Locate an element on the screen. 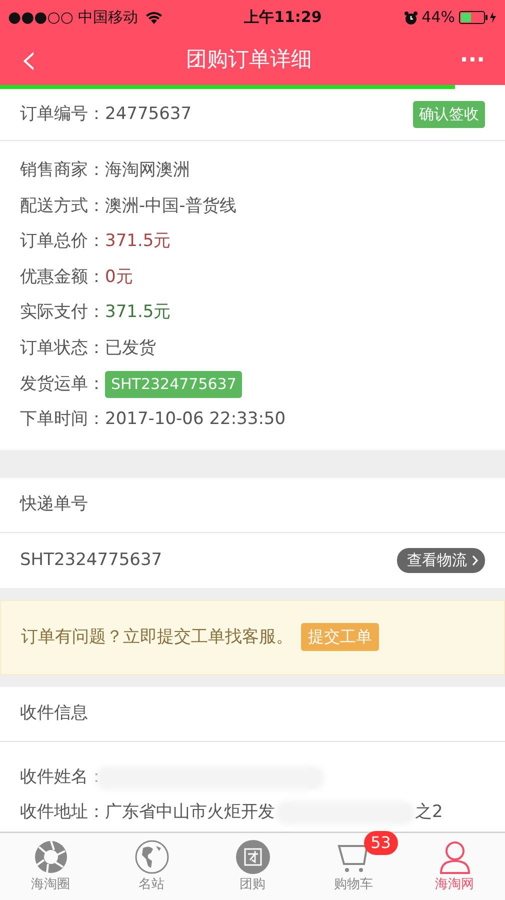  field-value: 广东省中山市火炬开发 is located at coordinates (190, 812).